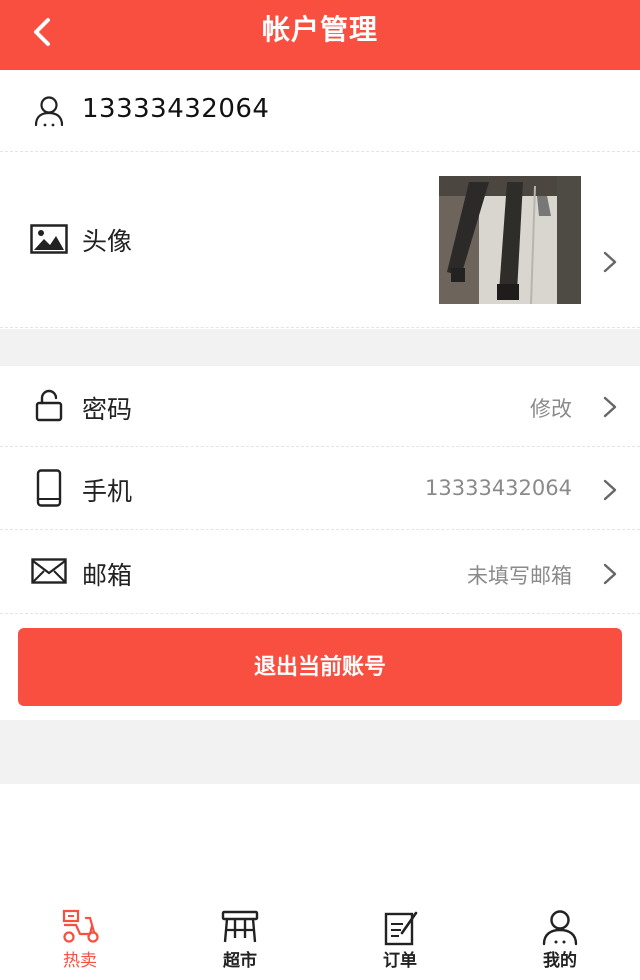  I want to click on tab-hot-sale: 热卖, so click(80, 939).